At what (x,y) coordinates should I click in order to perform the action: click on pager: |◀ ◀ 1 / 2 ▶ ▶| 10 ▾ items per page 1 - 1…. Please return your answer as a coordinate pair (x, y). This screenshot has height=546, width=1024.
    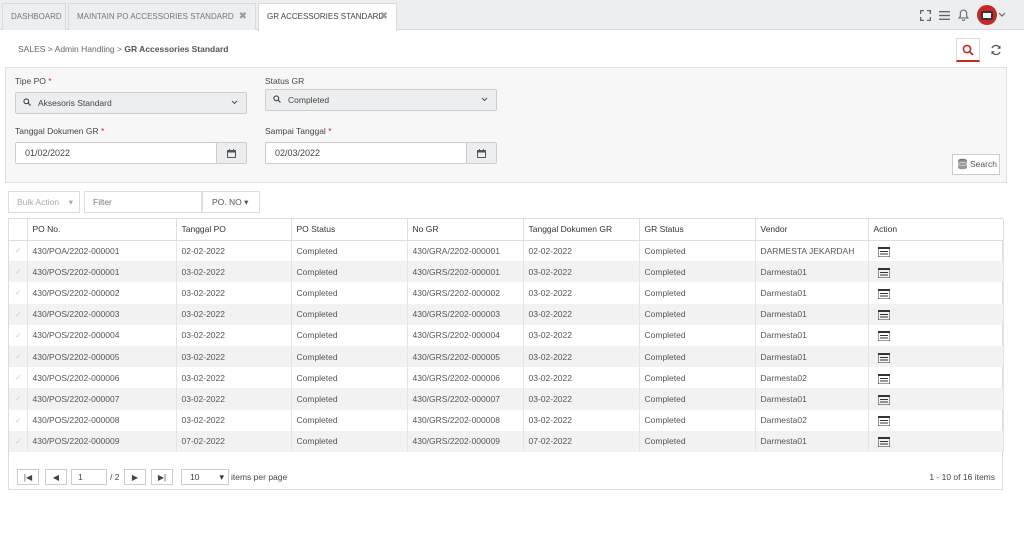
    Looking at the image, I should click on (506, 477).